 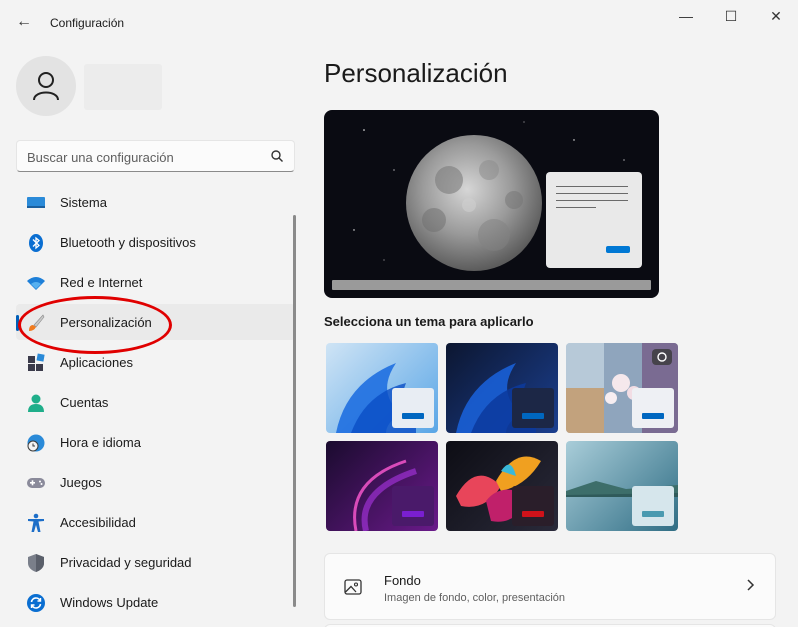 What do you see at coordinates (399, 22) in the screenshot?
I see `title-bar: ← Configuración — ☐ ✕` at bounding box center [399, 22].